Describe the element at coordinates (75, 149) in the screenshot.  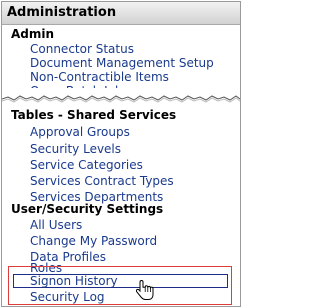
I see `link-security-levels: Security Levels` at that location.